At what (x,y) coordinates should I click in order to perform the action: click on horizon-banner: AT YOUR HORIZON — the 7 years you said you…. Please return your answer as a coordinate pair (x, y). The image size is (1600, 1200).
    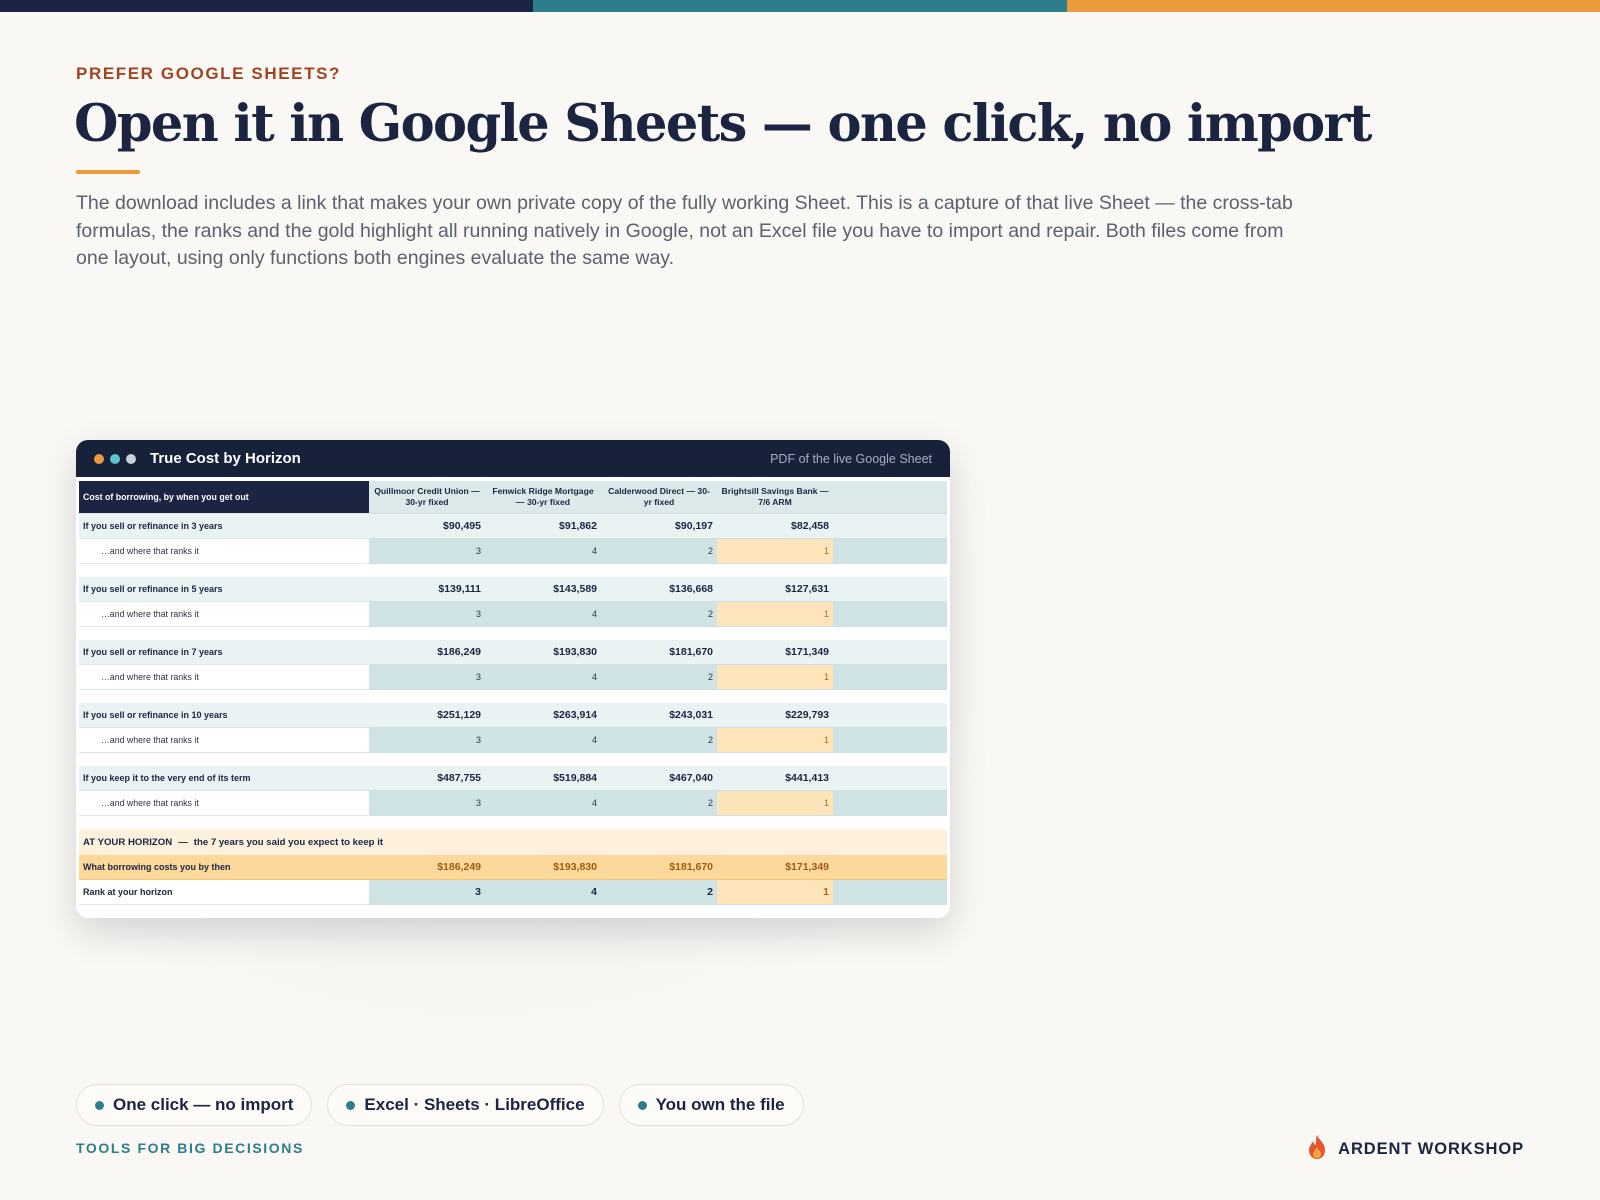
    Looking at the image, I should click on (513, 842).